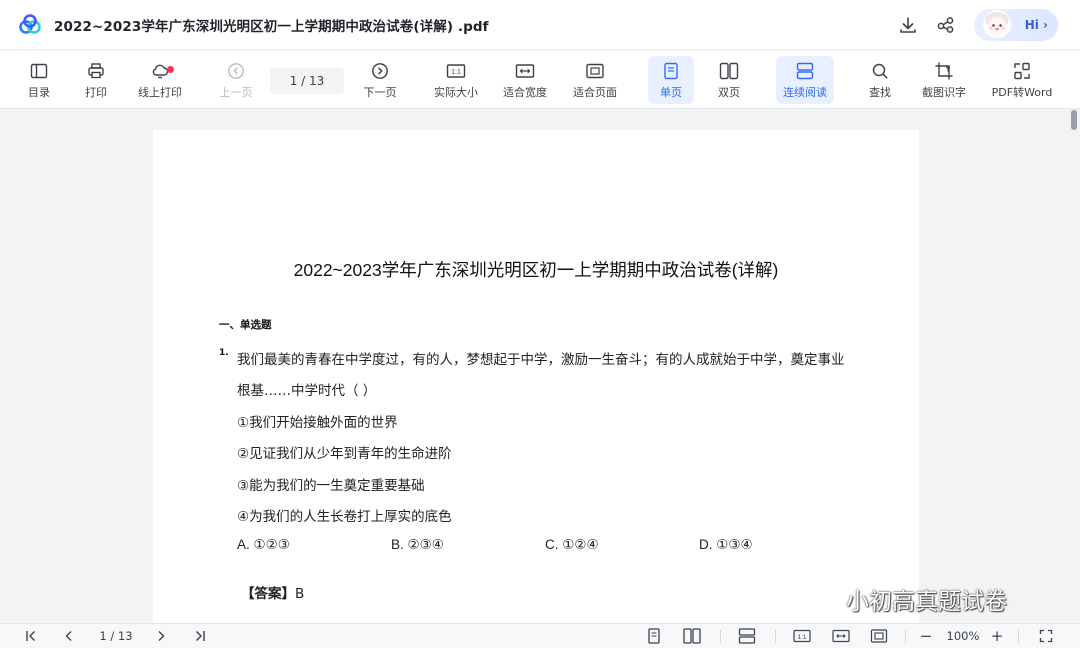 This screenshot has height=648, width=1080. I want to click on assistant-label: Hi ›, so click(1036, 25).